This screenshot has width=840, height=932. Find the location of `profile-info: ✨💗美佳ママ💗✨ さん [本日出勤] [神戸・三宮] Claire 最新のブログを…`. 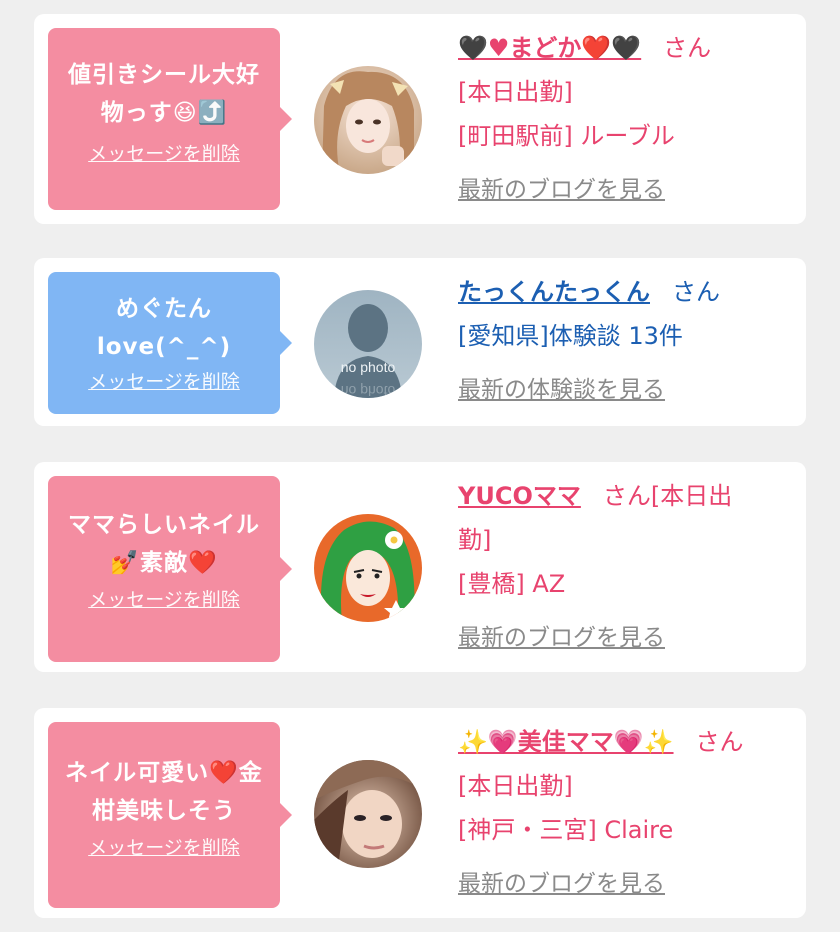

profile-info: ✨💗美佳ママ💗✨ さん [本日出勤] [神戸・三宮] Claire 最新のブログを… is located at coordinates (628, 813).